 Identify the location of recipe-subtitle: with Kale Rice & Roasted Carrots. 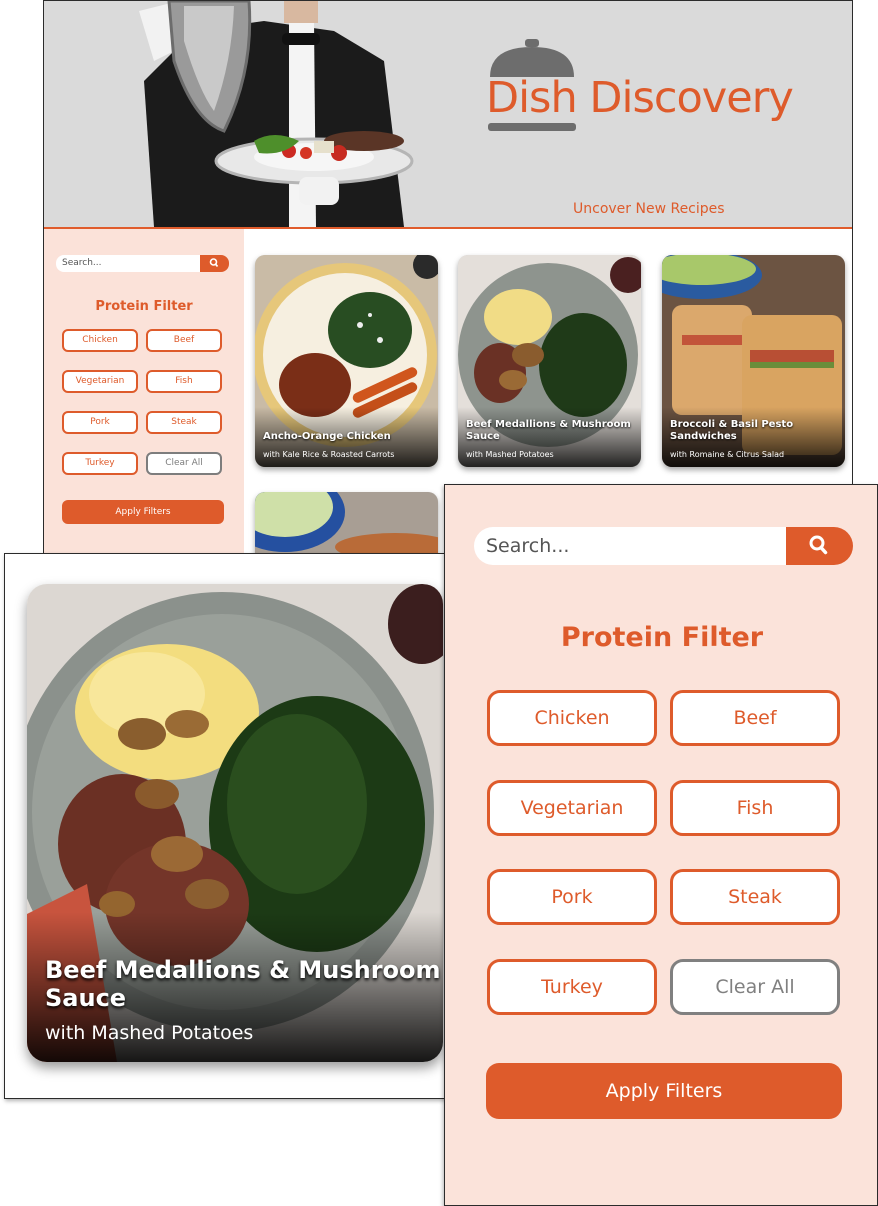
(329, 454).